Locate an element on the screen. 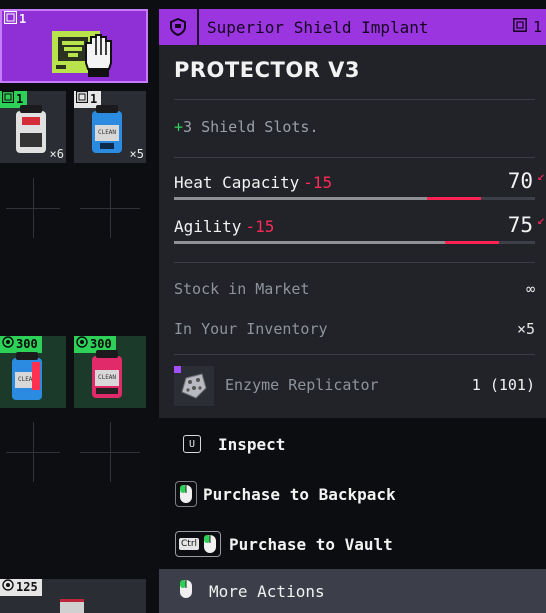 This screenshot has height=613, width=546. slot-quantity: ×5 is located at coordinates (136, 154).